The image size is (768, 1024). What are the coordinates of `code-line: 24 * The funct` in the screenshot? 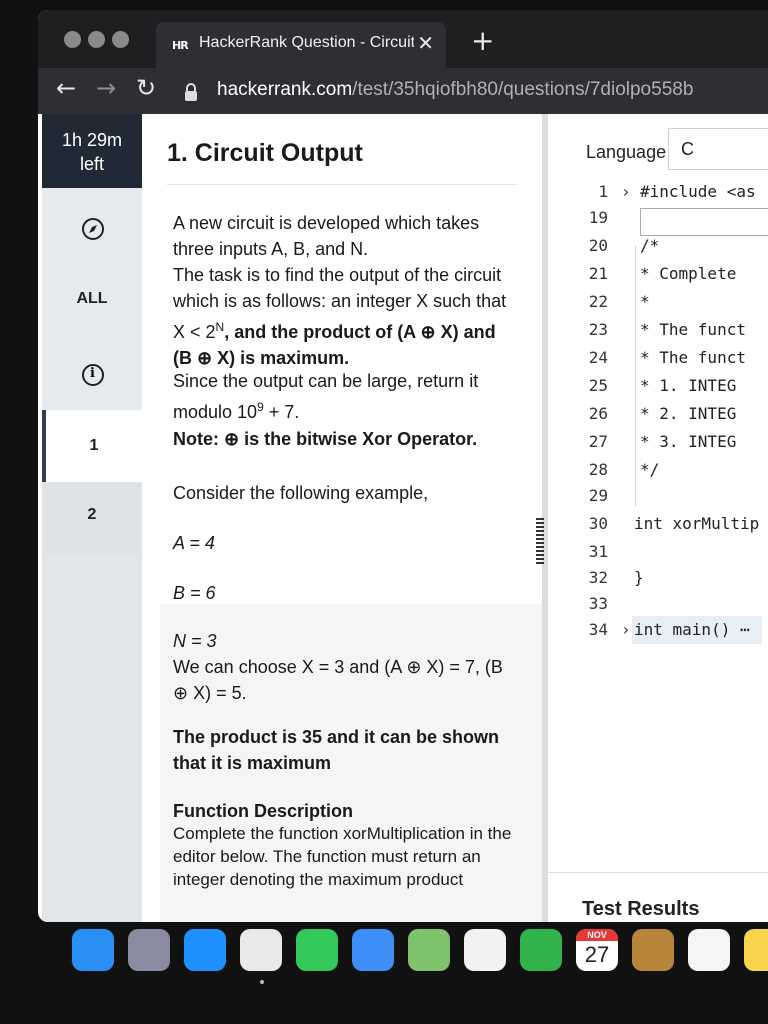 It's located at (658, 362).